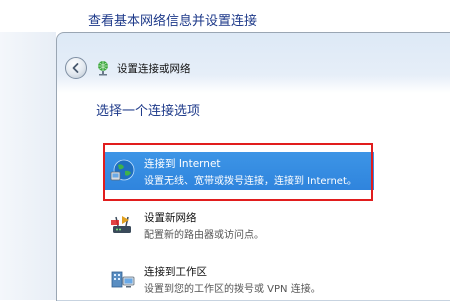  I want to click on annotation-highlight-box, so click(238, 172).